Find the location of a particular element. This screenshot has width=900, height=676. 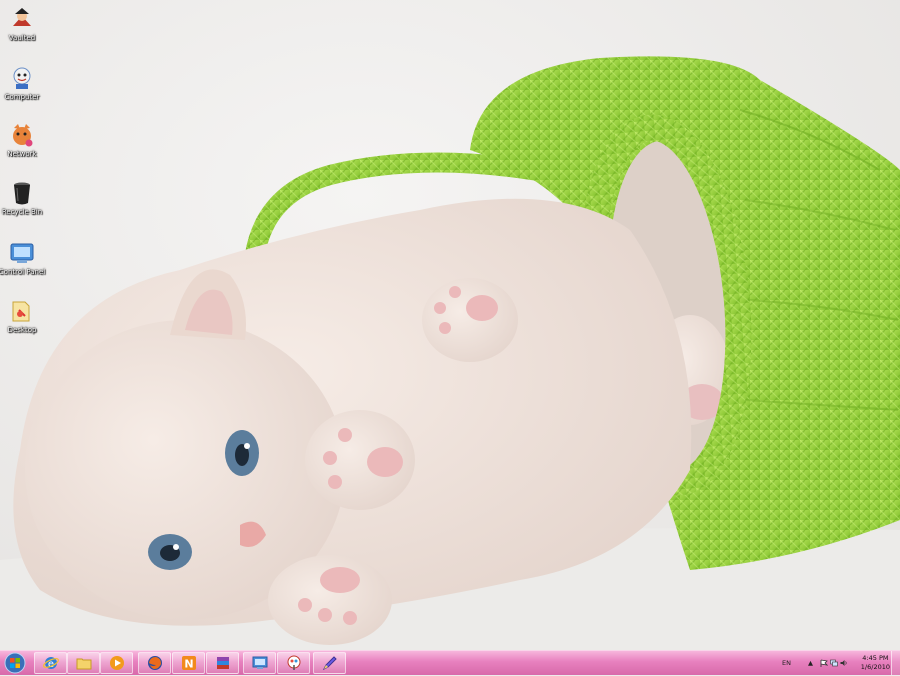

taskbar-editor is located at coordinates (329, 663).